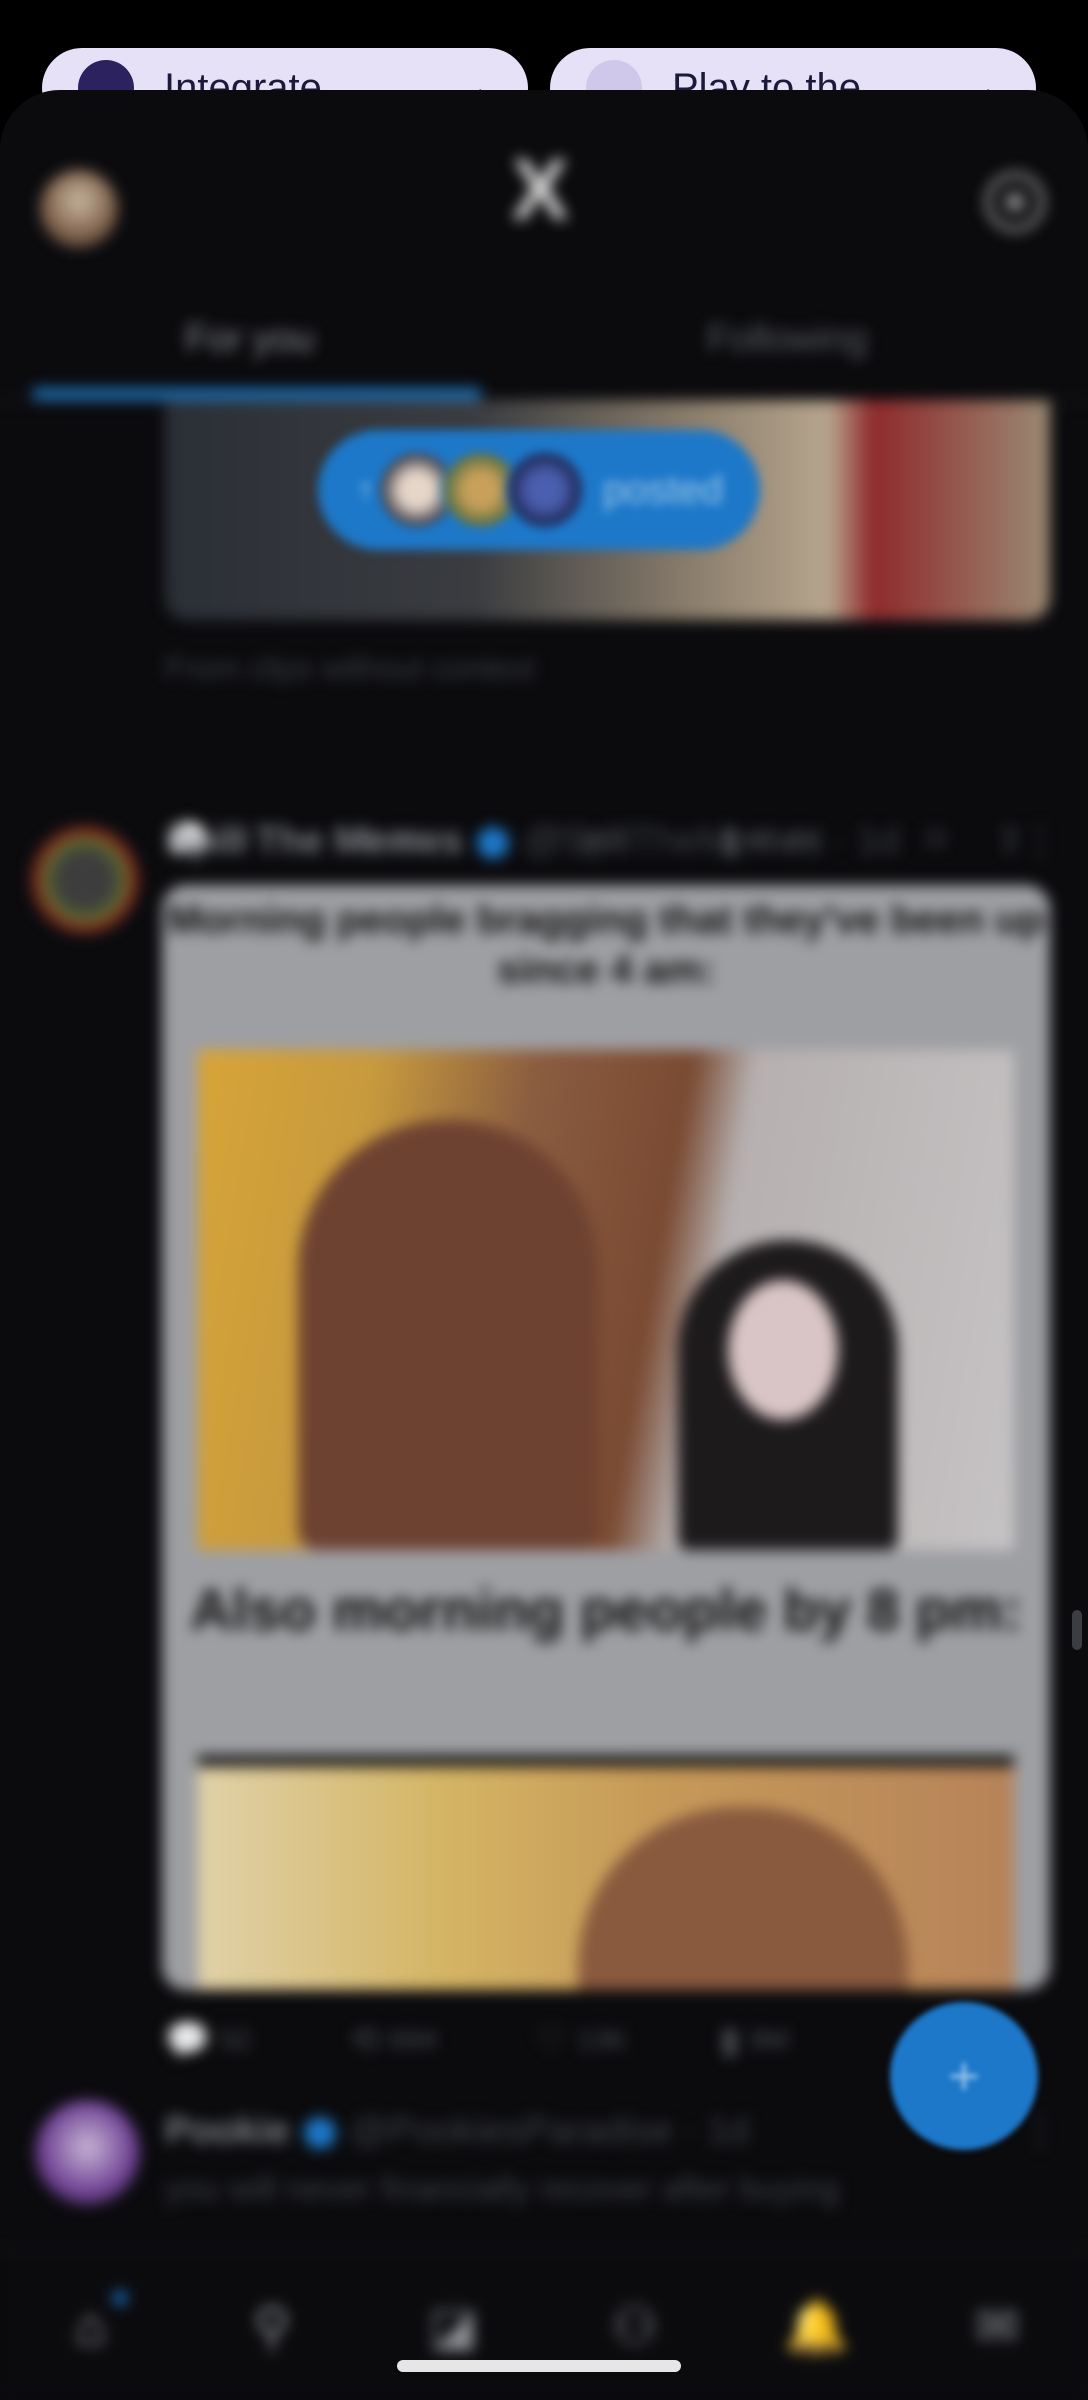 Image resolution: width=1088 pixels, height=2400 pixels. I want to click on meme-bottom-caption: Also morning people by 8 pm:, so click(606, 1610).